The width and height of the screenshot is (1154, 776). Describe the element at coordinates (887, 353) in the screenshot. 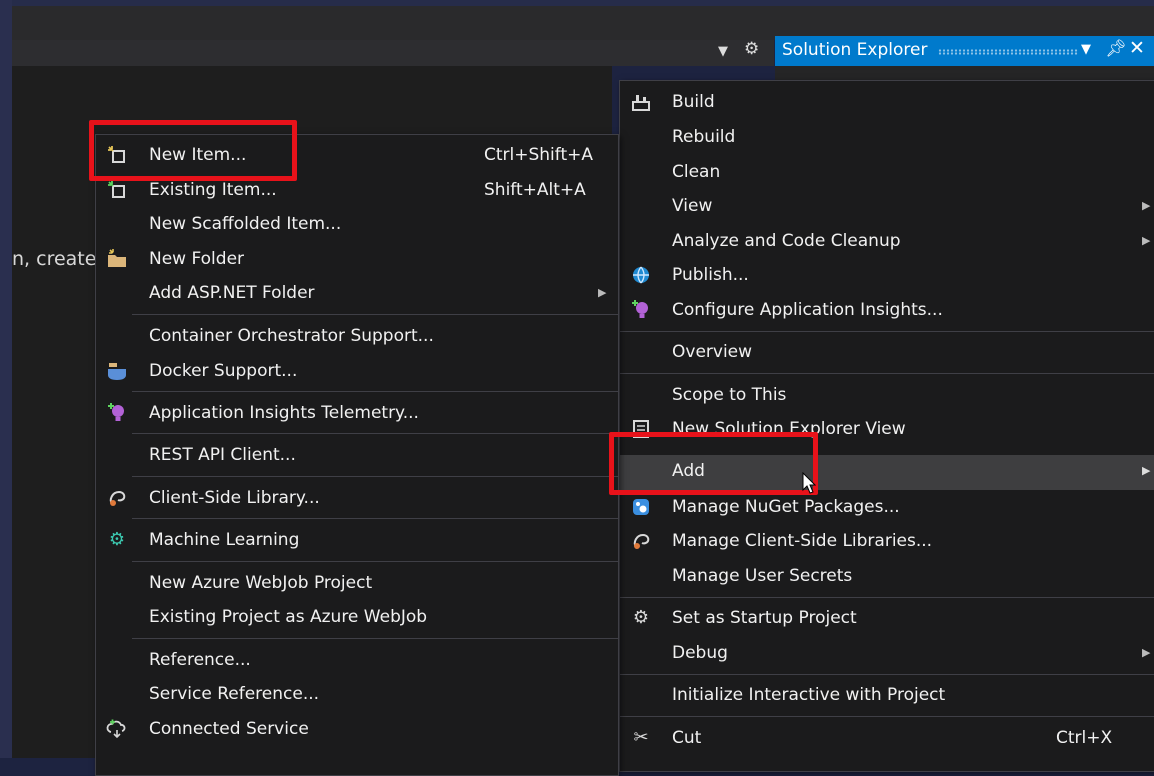

I see `menu-item-overview: Overview` at that location.